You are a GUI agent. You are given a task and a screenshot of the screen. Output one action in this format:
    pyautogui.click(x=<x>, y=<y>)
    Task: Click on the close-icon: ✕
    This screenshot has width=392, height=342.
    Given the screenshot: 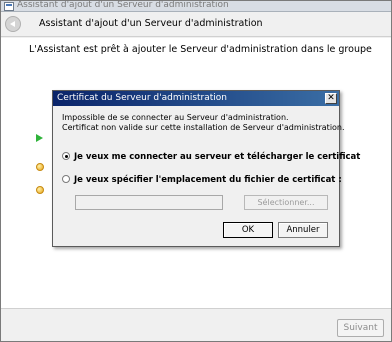 What is the action you would take?
    pyautogui.click(x=331, y=98)
    